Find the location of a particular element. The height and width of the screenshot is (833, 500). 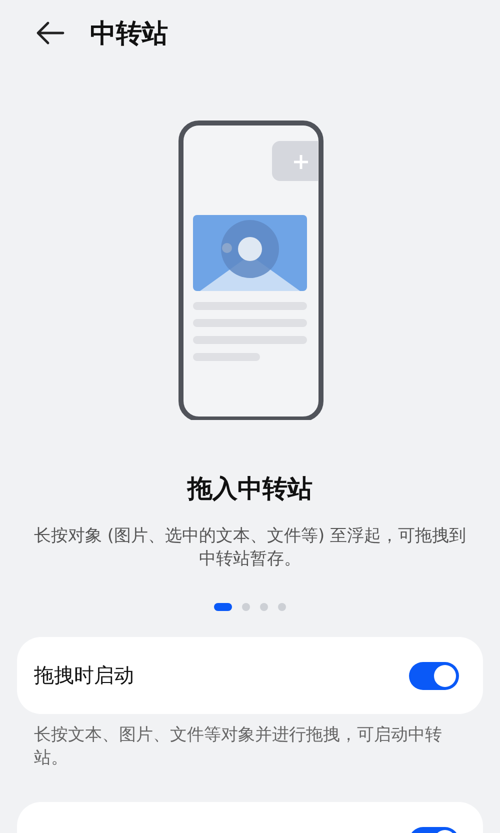

onboarding-title: 拖入中转站 is located at coordinates (250, 489).